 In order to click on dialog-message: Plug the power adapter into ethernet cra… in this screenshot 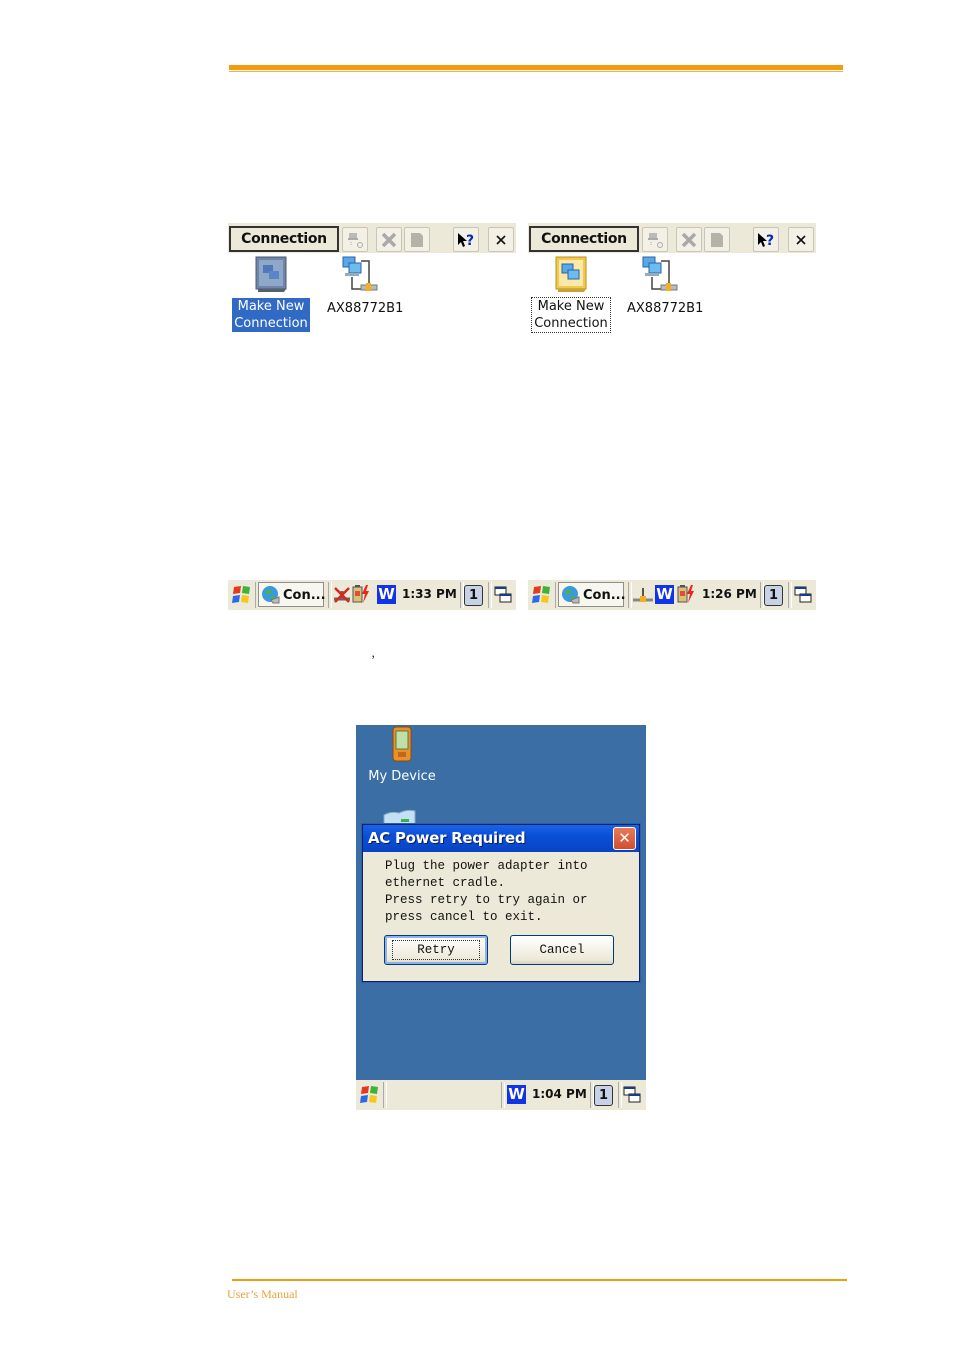, I will do `click(486, 891)`.